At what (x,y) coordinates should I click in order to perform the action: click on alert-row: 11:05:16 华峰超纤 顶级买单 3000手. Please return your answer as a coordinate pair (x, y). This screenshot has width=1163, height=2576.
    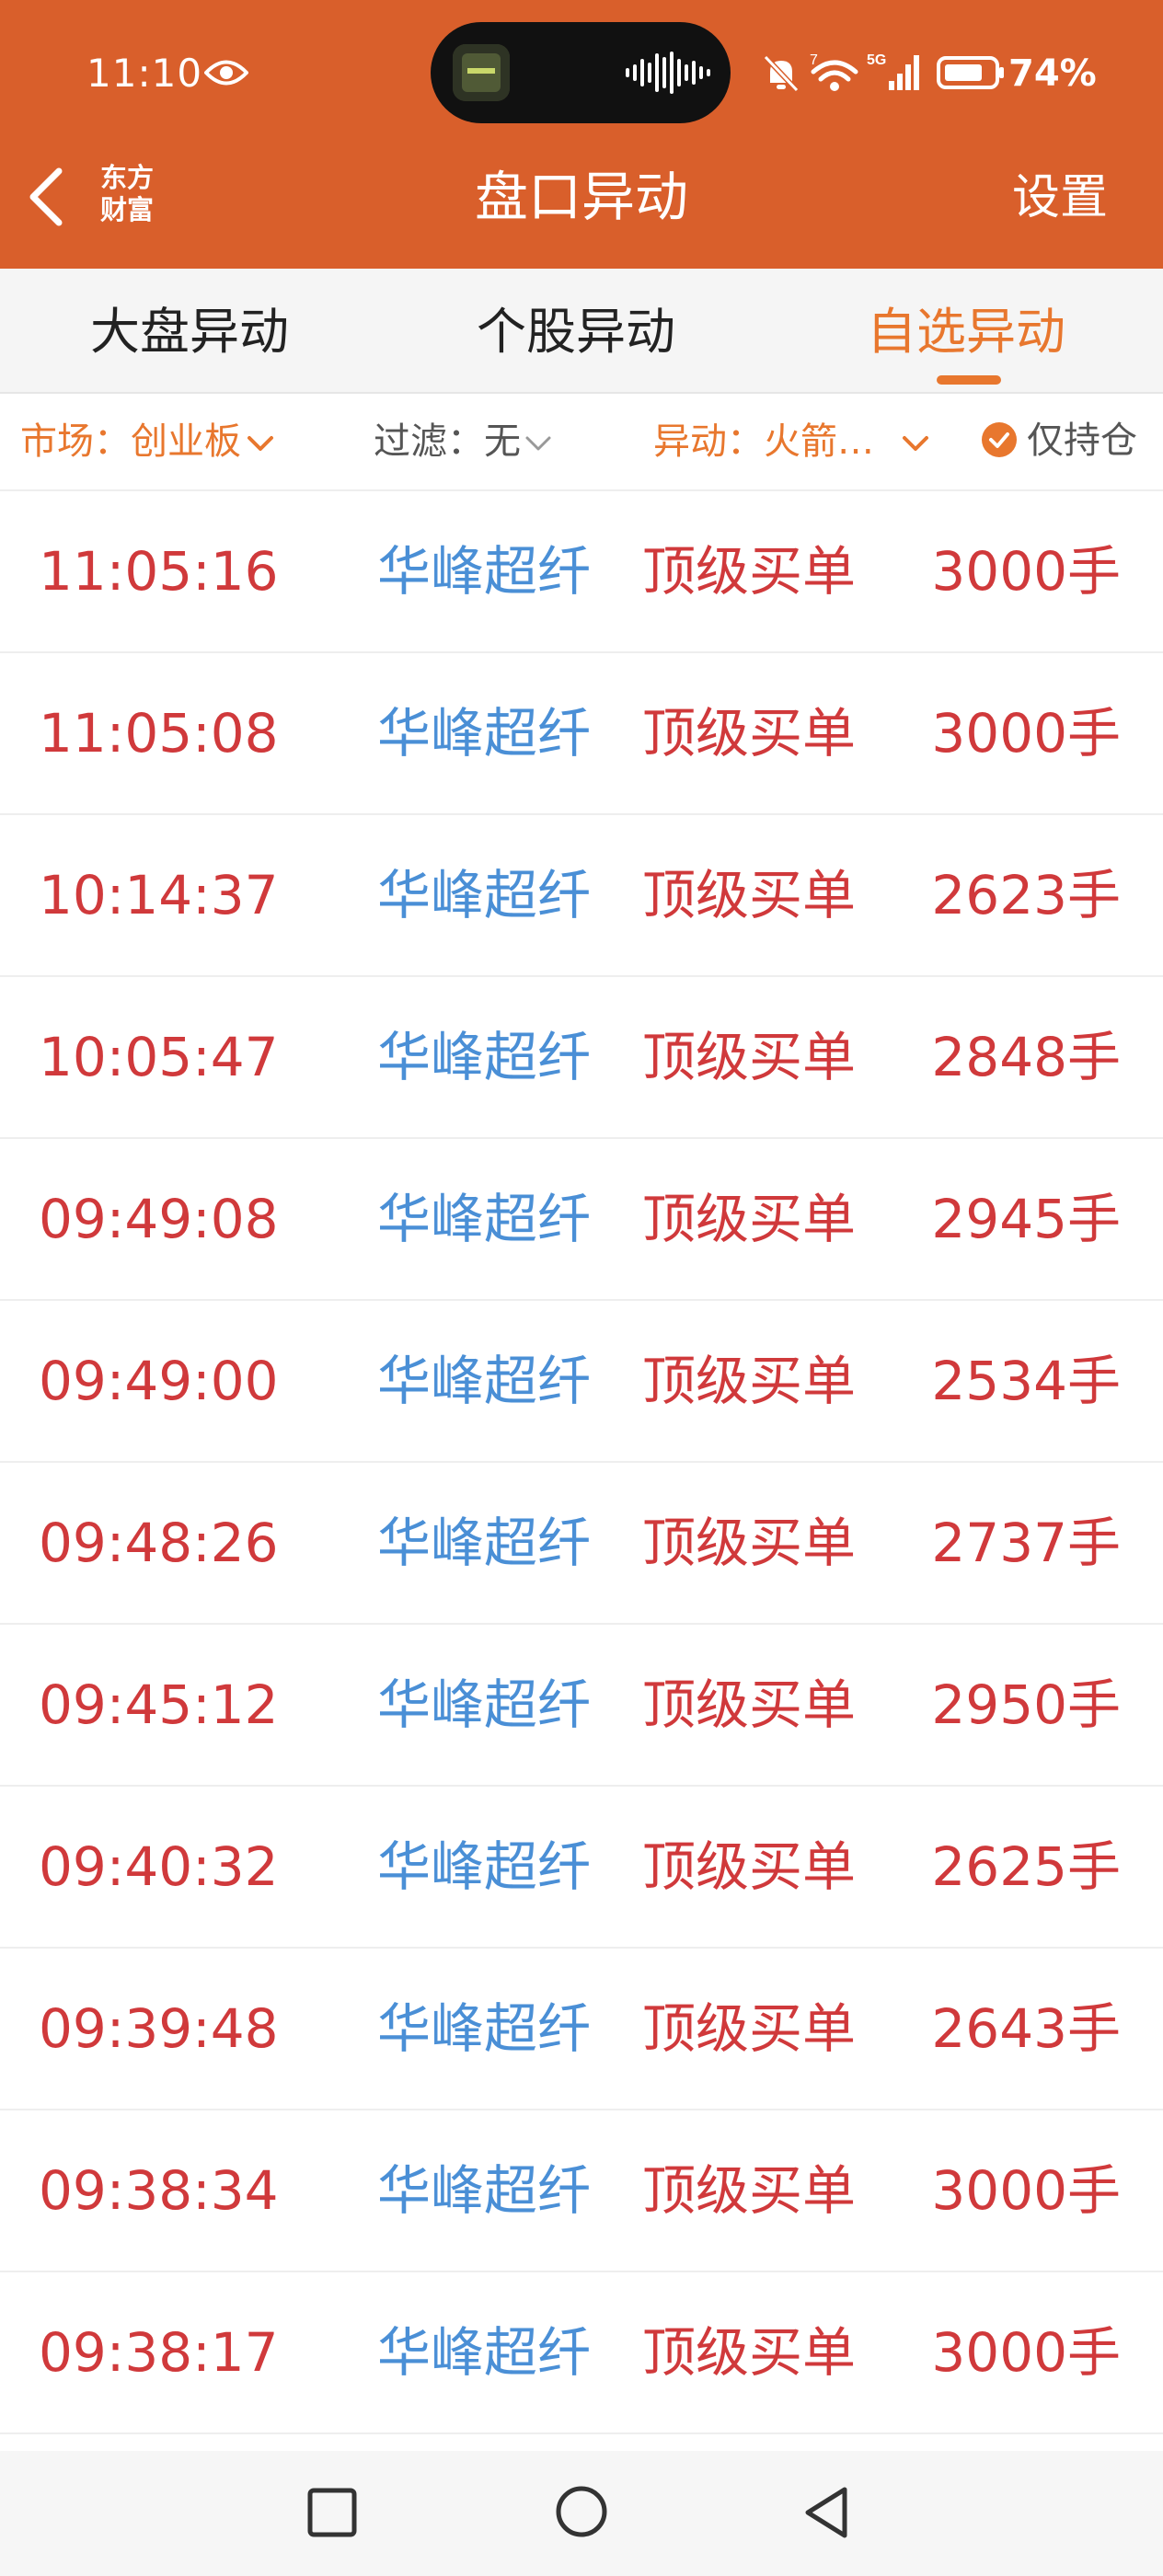
    Looking at the image, I should click on (581, 572).